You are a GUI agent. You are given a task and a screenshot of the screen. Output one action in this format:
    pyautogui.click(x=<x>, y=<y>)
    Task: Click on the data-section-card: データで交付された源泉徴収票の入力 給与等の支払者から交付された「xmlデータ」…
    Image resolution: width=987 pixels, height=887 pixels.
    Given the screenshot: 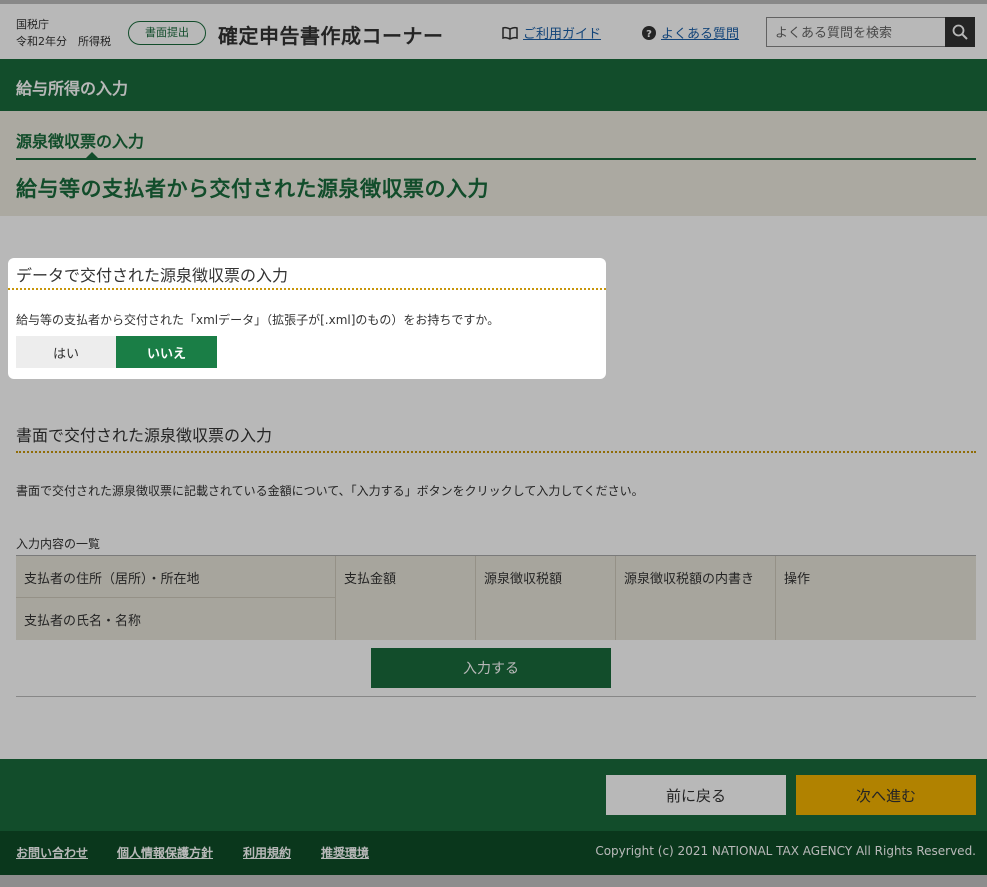 What is the action you would take?
    pyautogui.click(x=307, y=318)
    